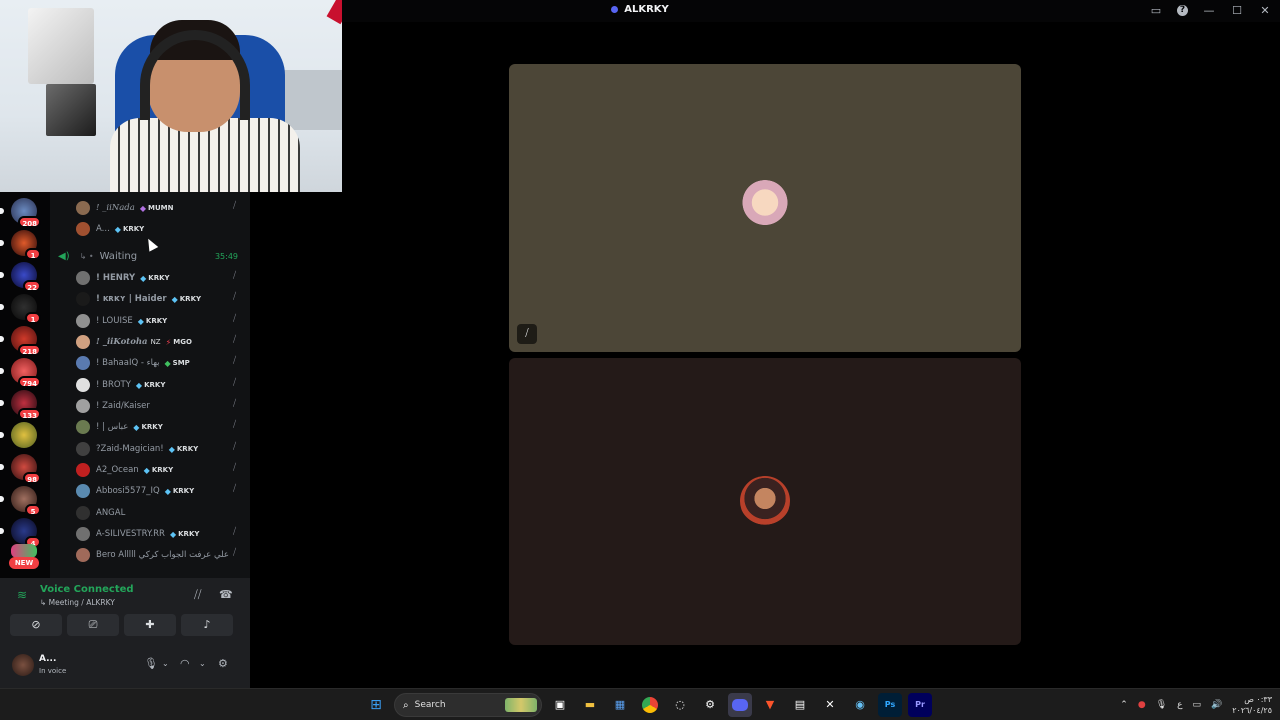 The height and width of the screenshot is (720, 1280). What do you see at coordinates (20, 501) in the screenshot?
I see `server-icon: 5` at bounding box center [20, 501].